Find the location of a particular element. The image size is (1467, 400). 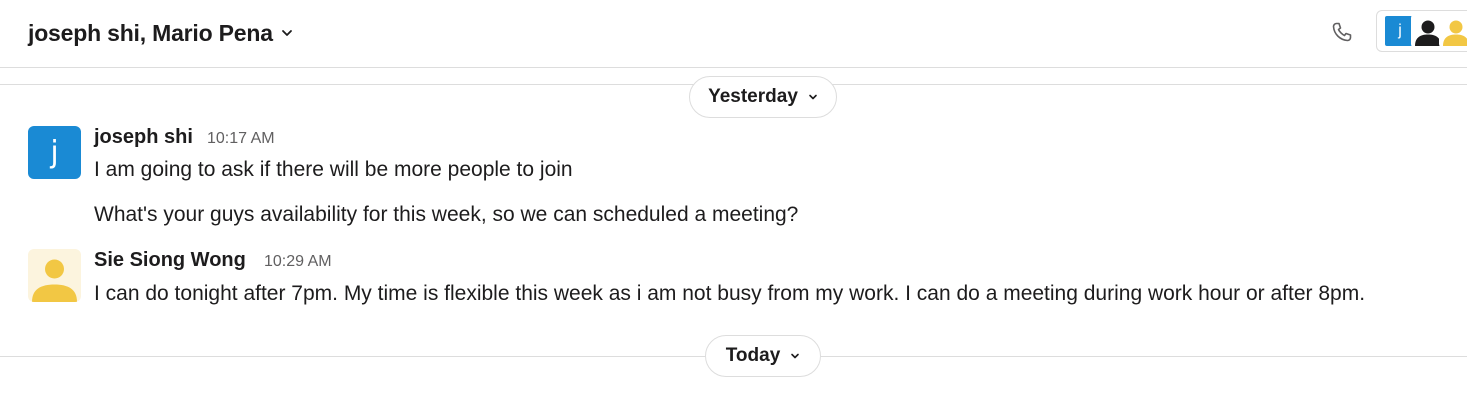

date-divider-today: Today is located at coordinates (763, 356).